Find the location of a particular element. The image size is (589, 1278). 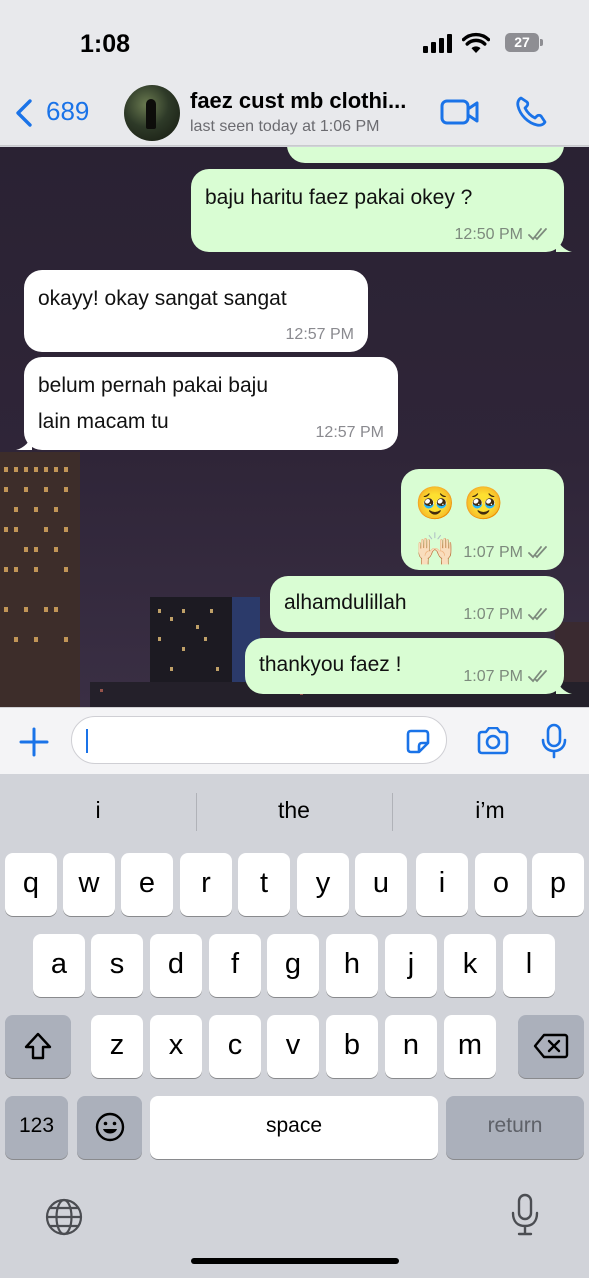

key-s: s is located at coordinates (117, 965).